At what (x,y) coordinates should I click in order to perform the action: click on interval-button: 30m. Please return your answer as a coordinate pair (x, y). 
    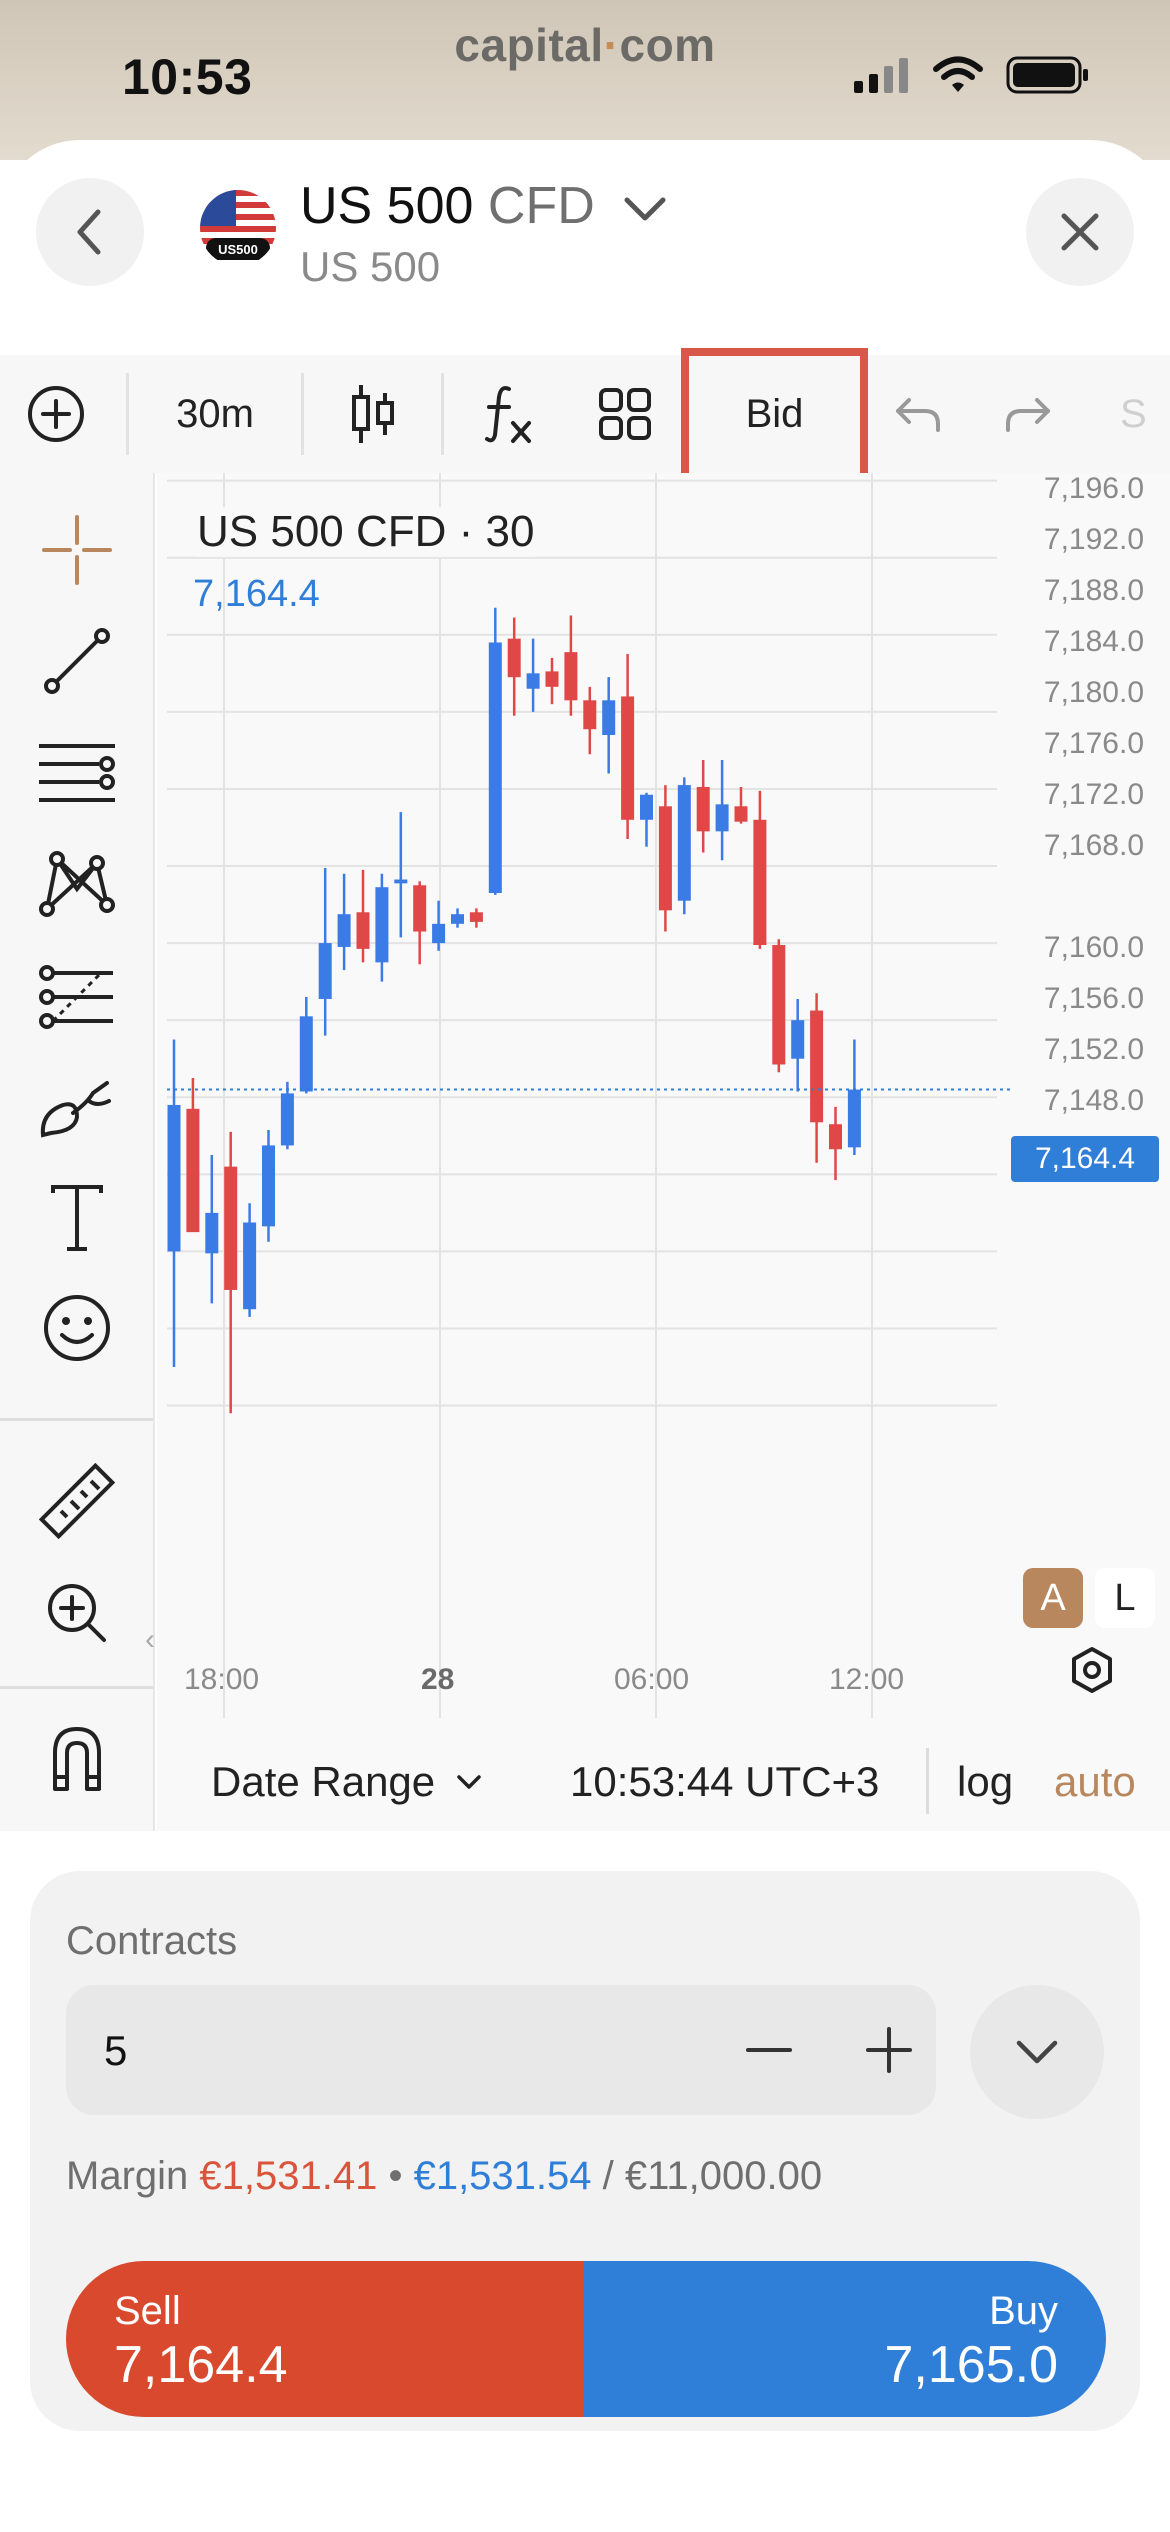
    Looking at the image, I should click on (215, 414).